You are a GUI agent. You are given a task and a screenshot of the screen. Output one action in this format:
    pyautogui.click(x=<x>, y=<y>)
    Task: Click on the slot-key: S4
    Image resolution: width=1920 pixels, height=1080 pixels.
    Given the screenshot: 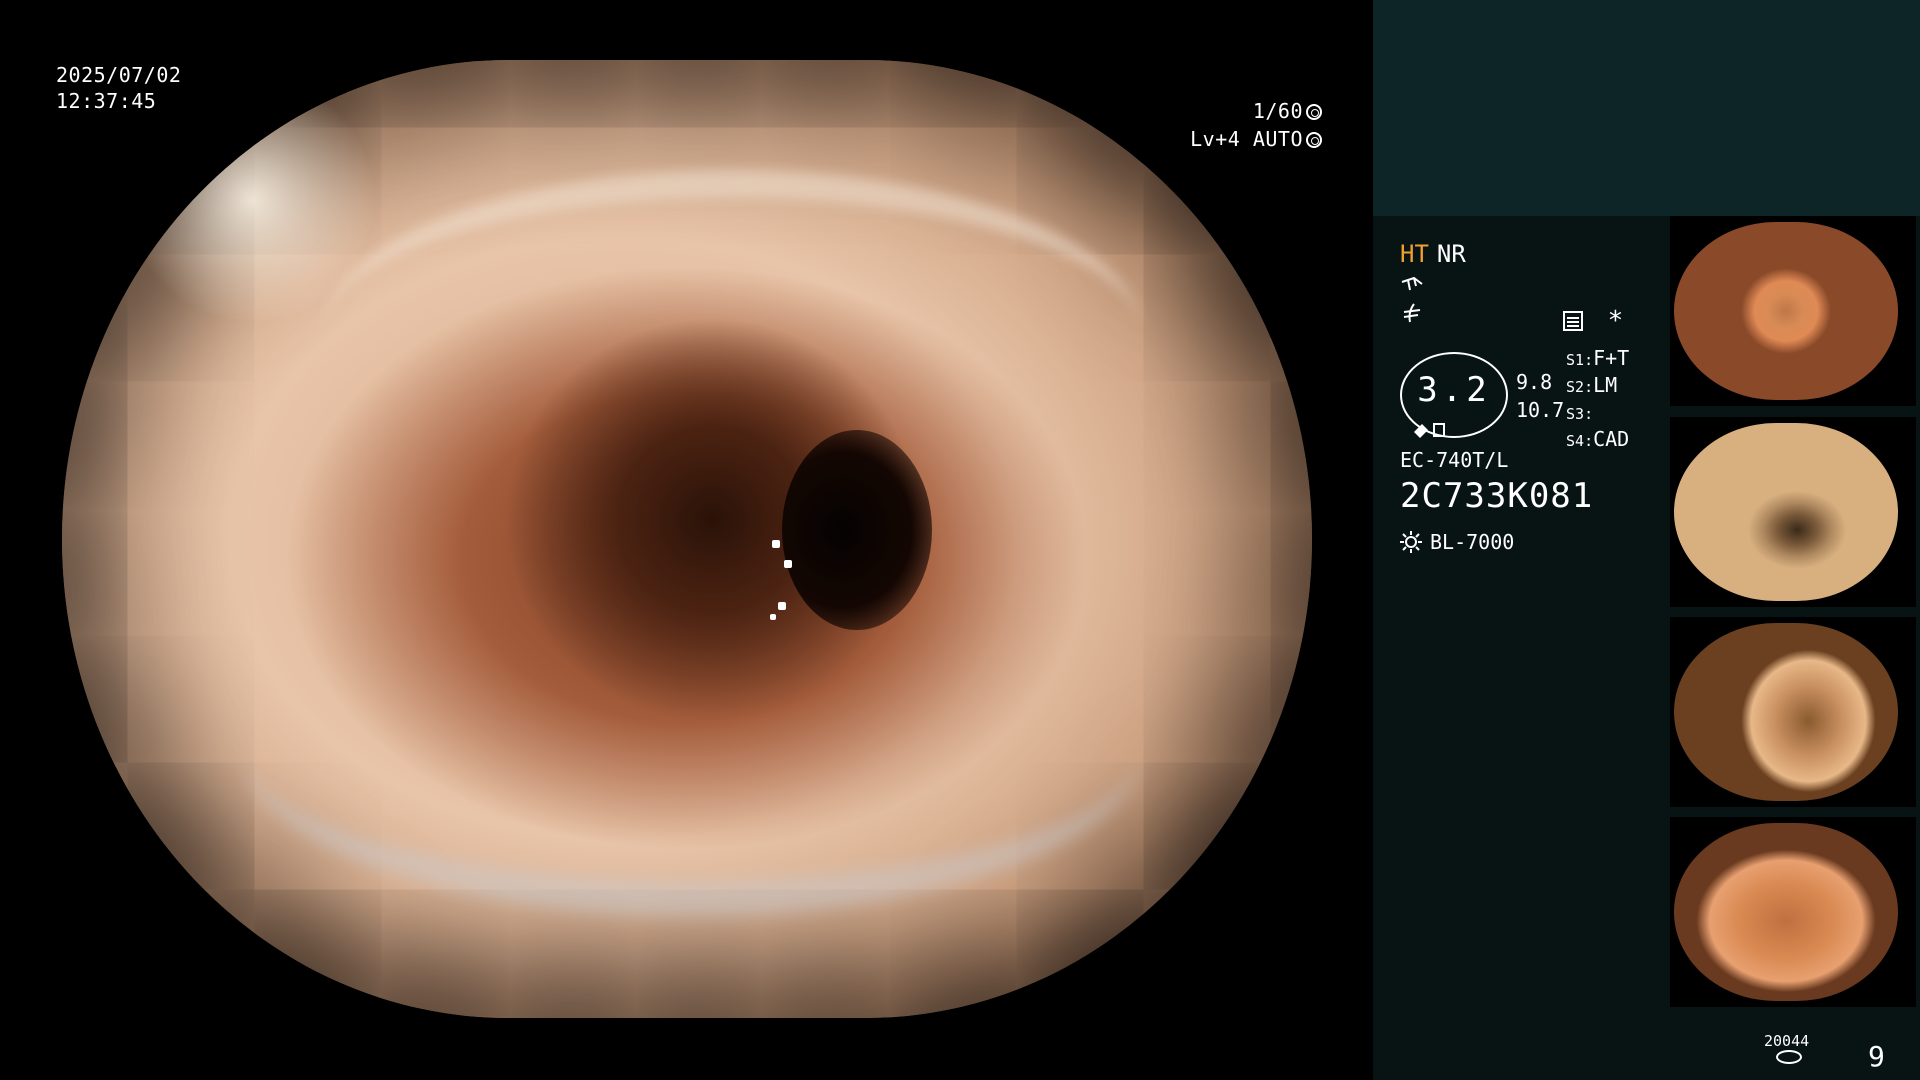 What is the action you would take?
    pyautogui.click(x=1575, y=441)
    